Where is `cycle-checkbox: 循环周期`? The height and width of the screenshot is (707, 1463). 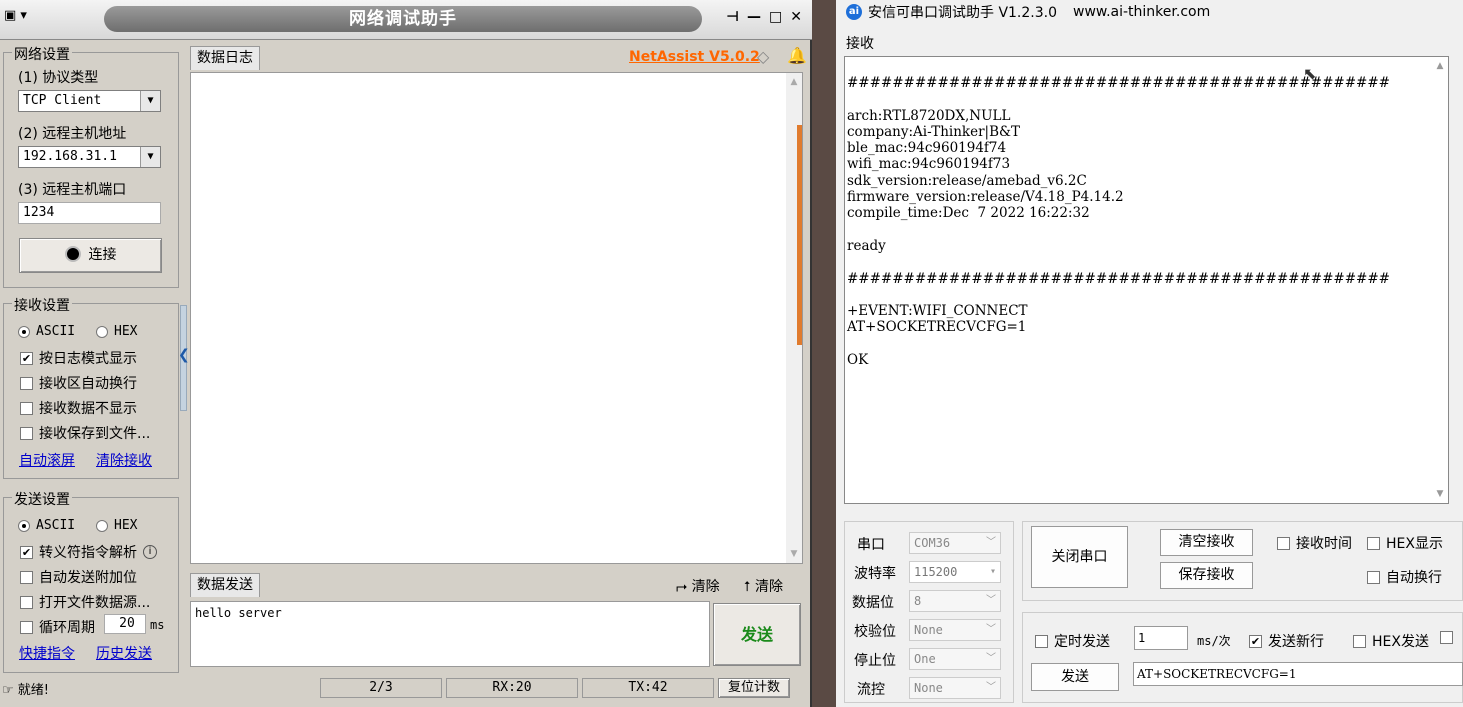
cycle-checkbox: 循环周期 is located at coordinates (57, 627).